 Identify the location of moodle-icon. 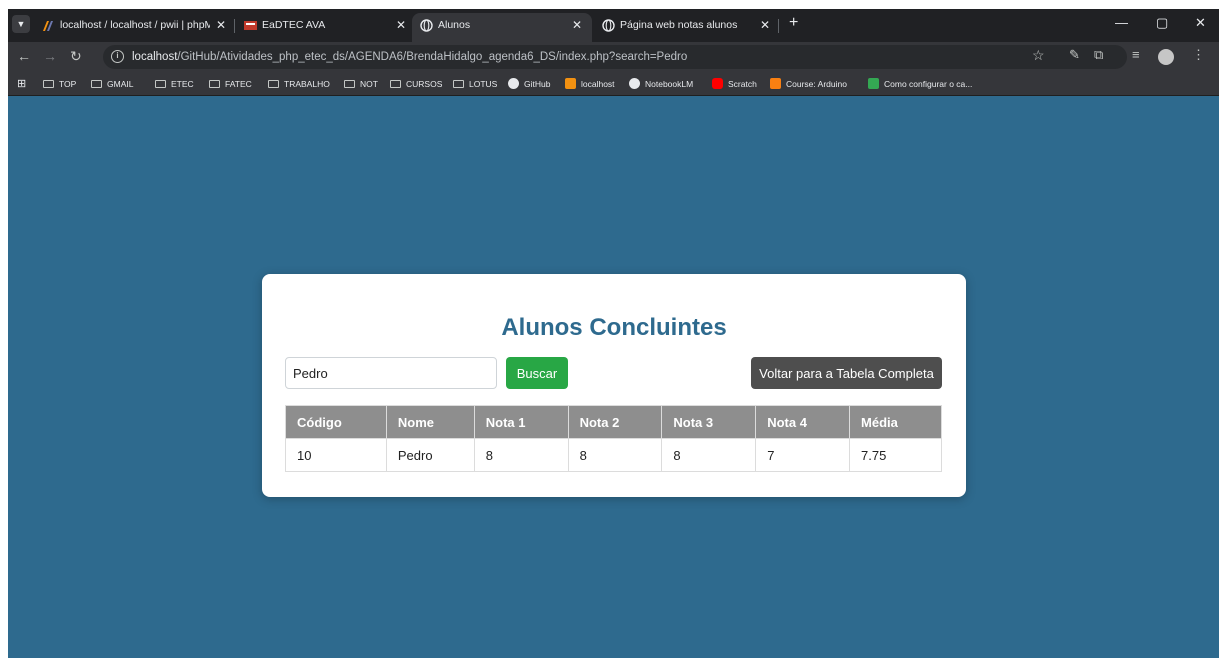
(775, 83).